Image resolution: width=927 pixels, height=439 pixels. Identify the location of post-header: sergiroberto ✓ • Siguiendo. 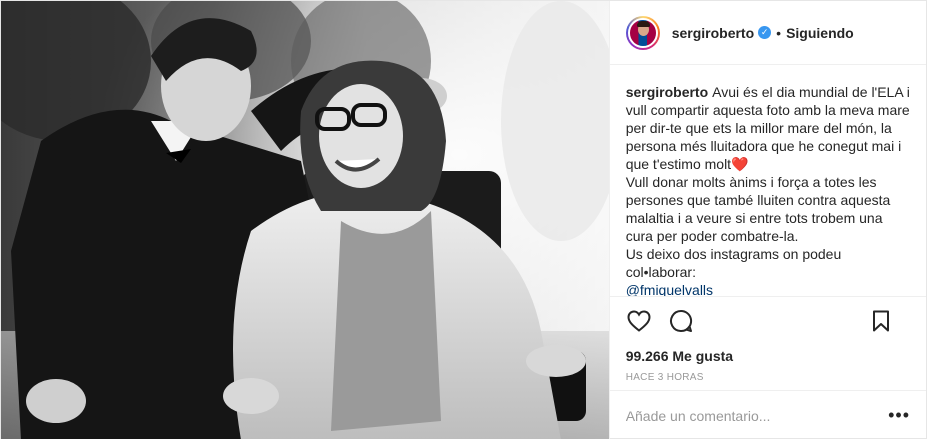
(767, 33).